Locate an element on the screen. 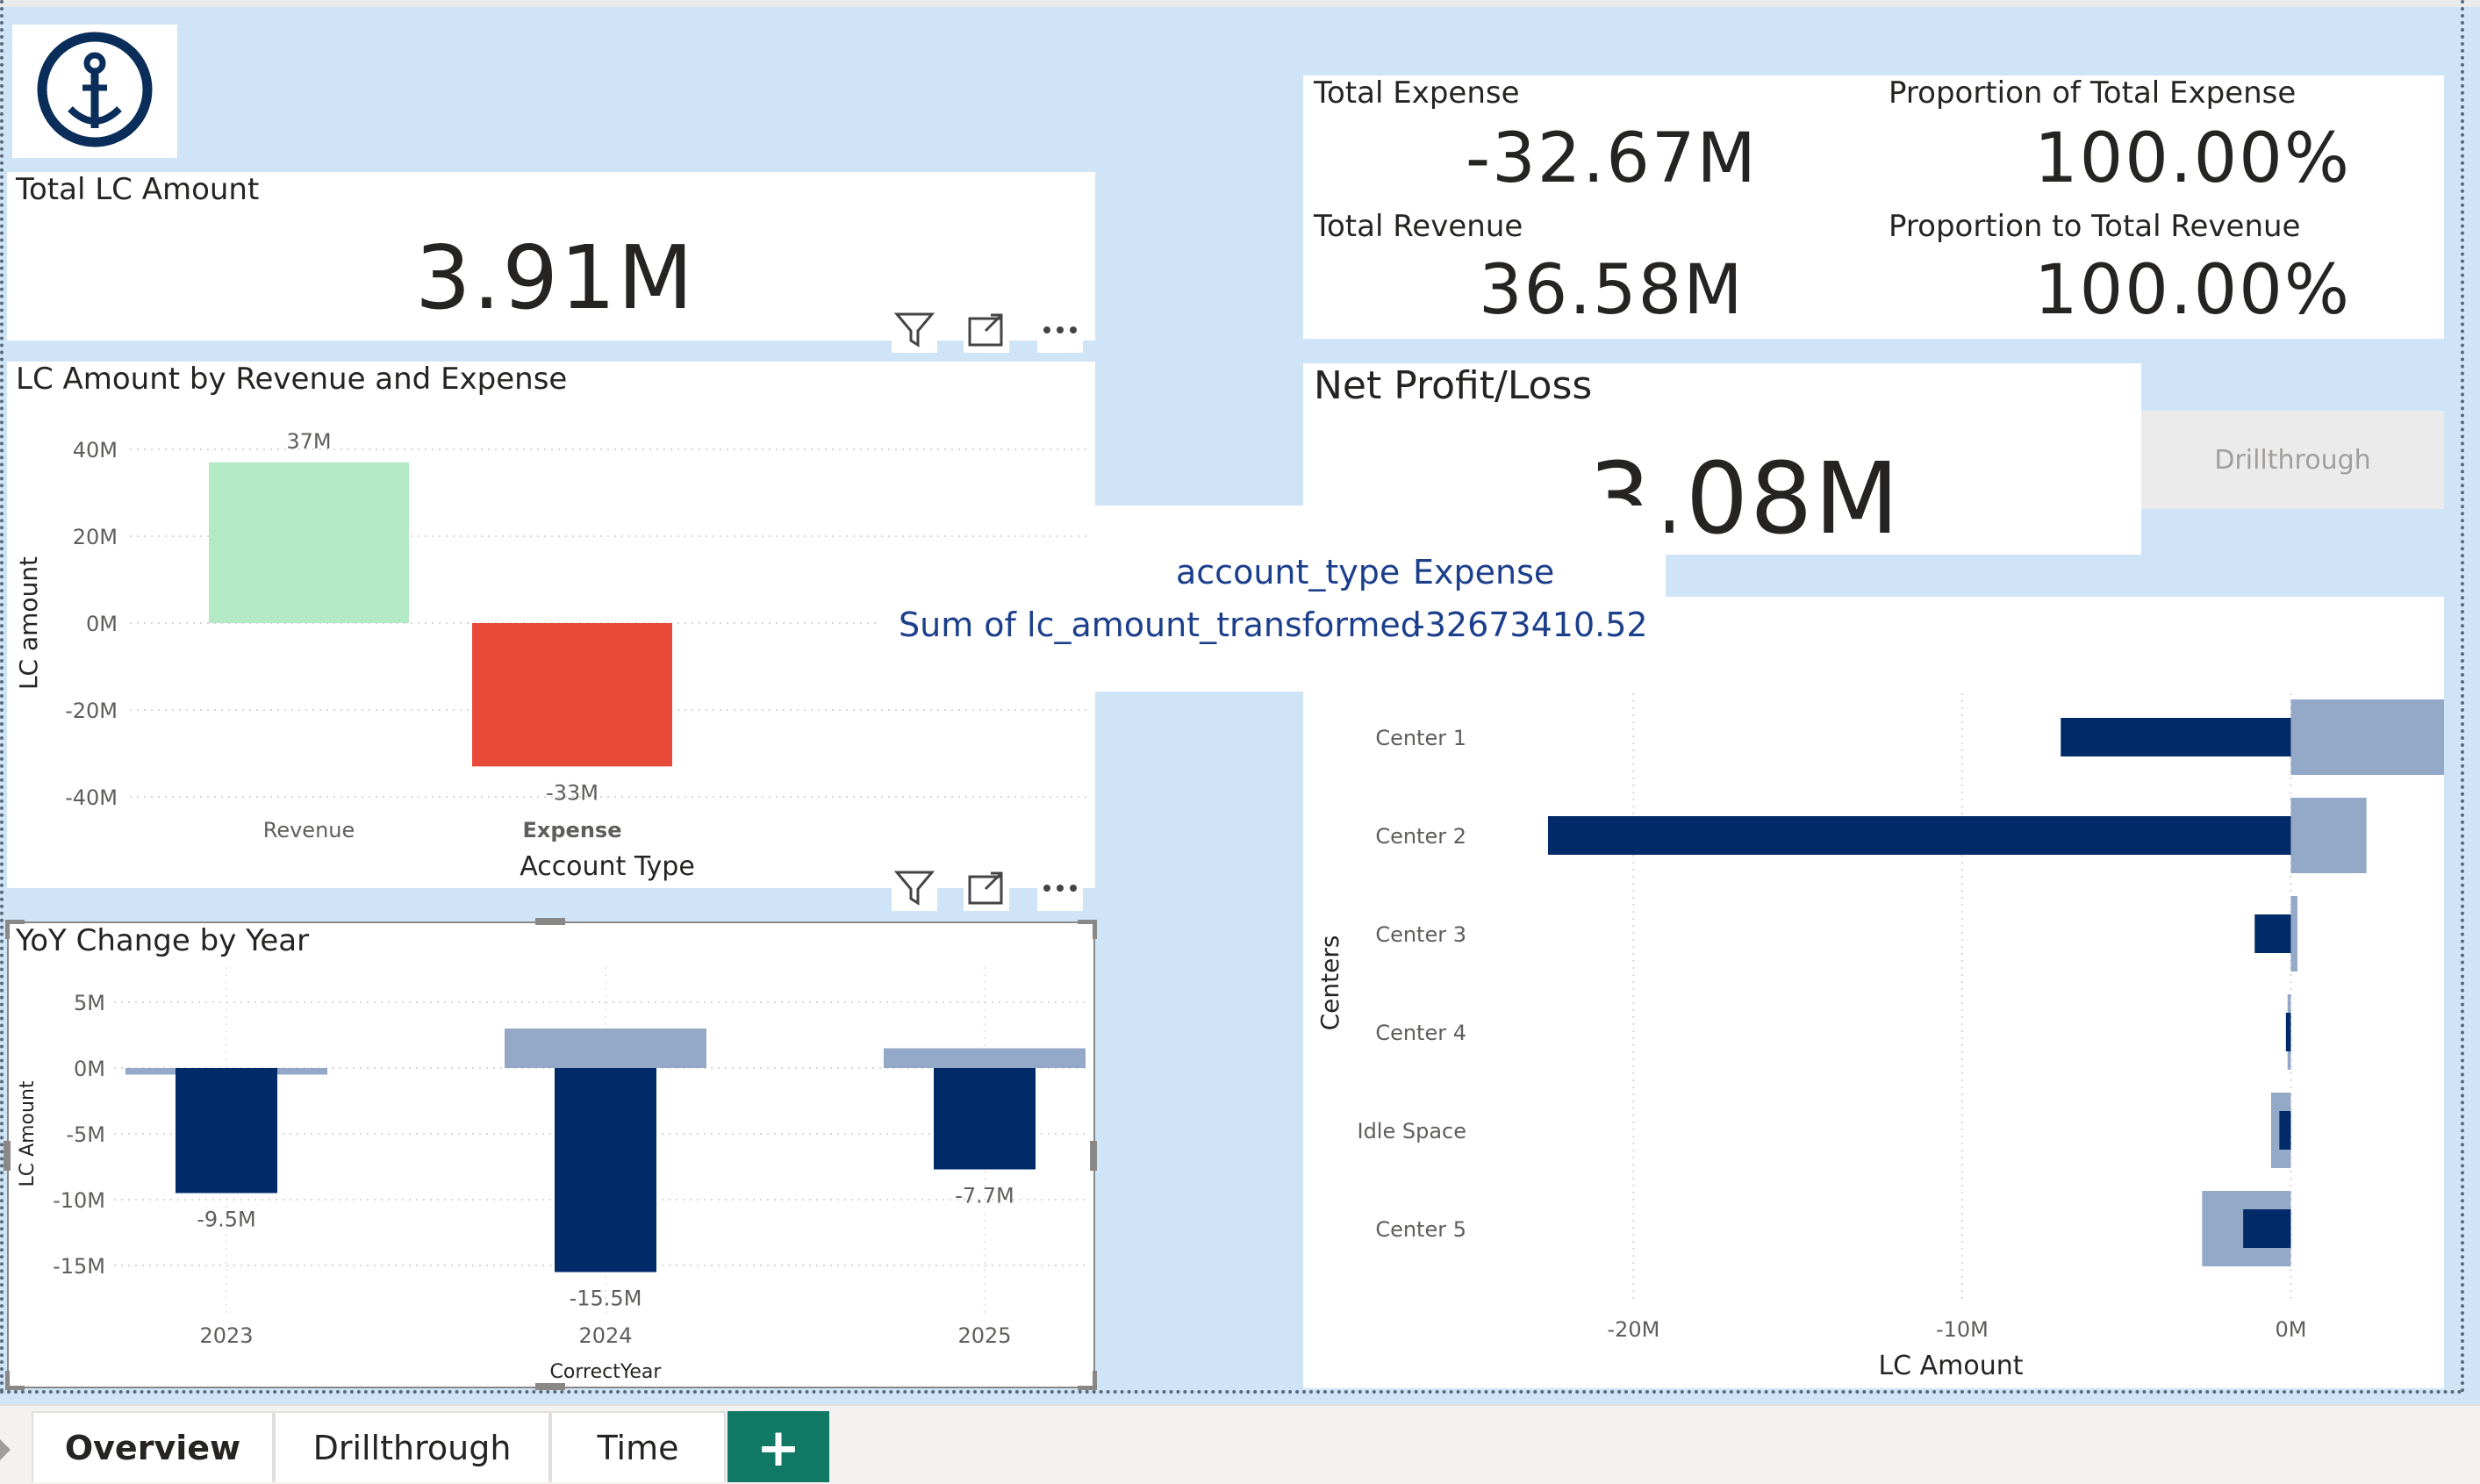 The height and width of the screenshot is (1484, 2480). x-tick-label: 2024 is located at coordinates (605, 1335).